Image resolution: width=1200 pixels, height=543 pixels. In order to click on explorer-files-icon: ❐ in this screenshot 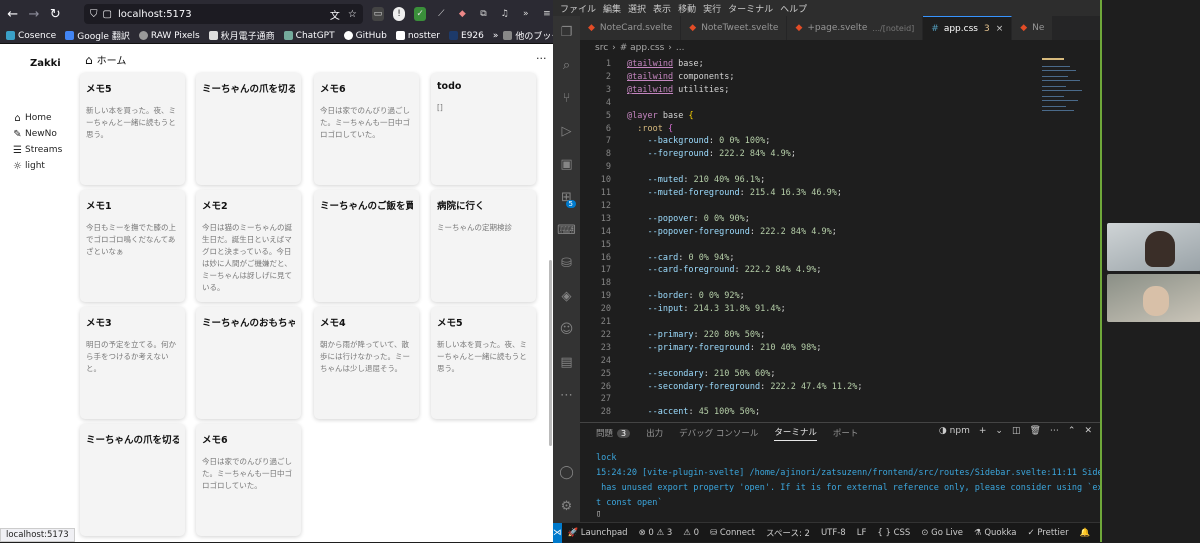, I will do `click(566, 32)`.